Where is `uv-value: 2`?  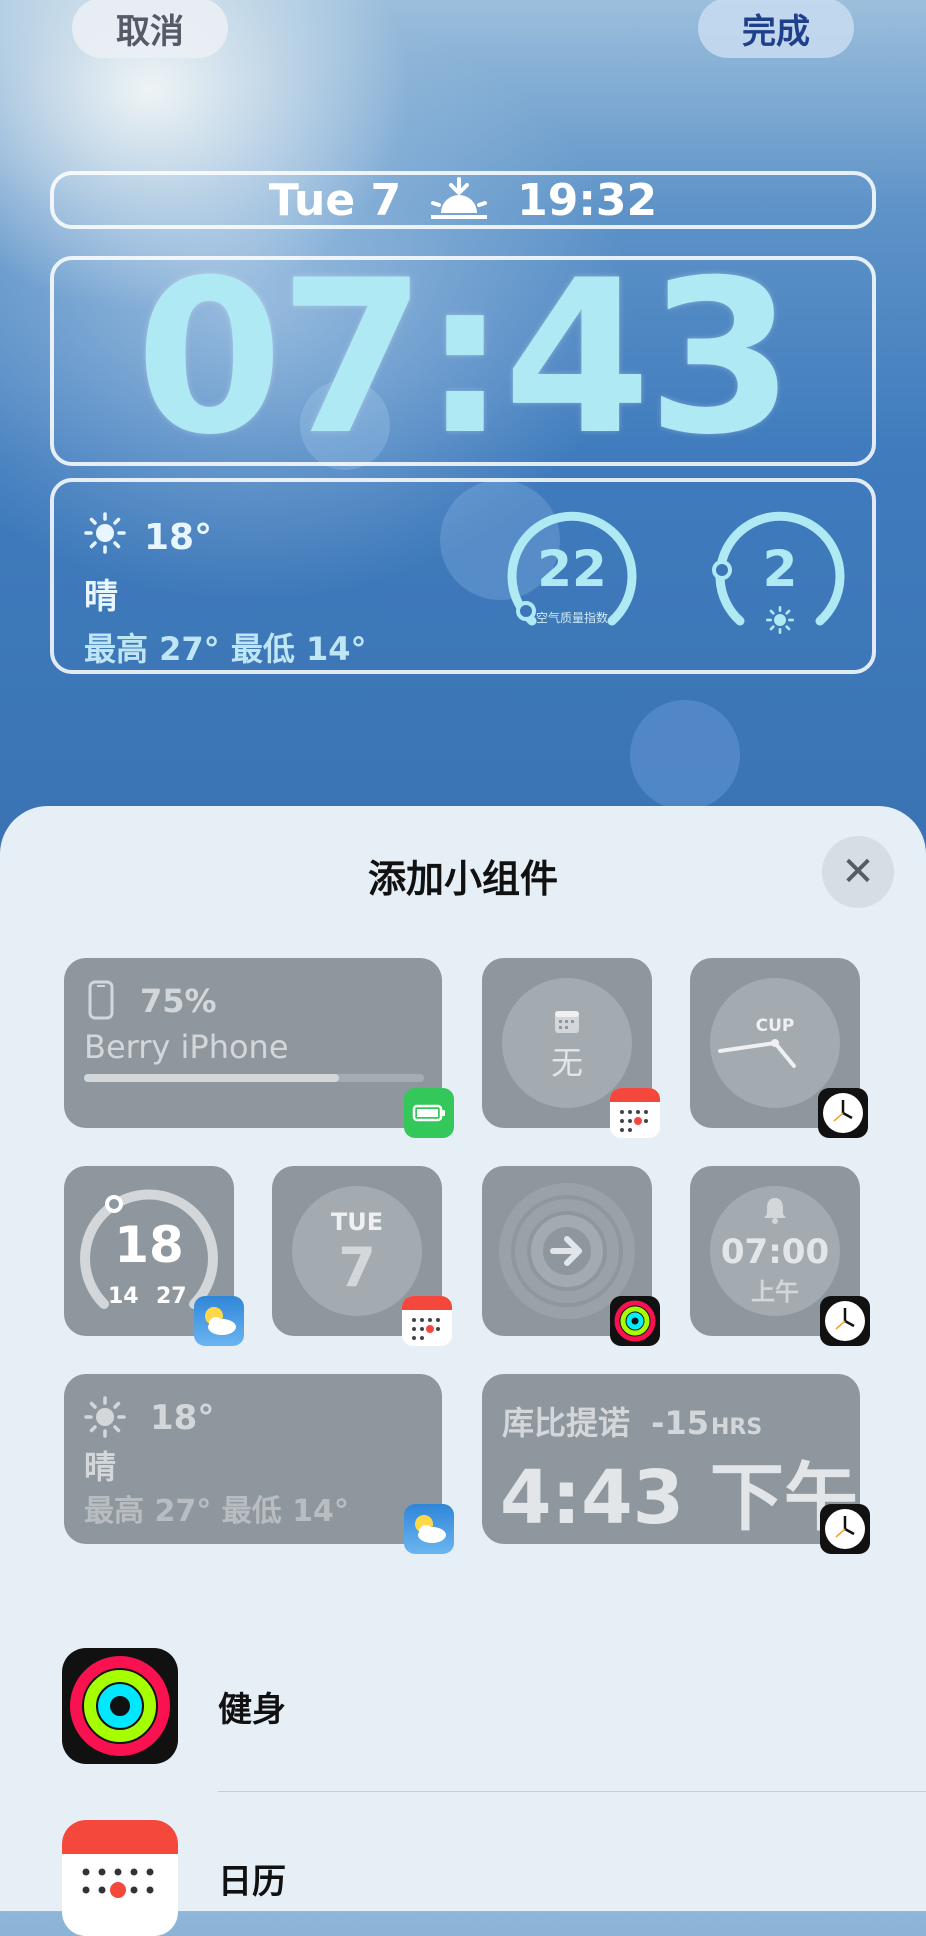
uv-value: 2 is located at coordinates (780, 569).